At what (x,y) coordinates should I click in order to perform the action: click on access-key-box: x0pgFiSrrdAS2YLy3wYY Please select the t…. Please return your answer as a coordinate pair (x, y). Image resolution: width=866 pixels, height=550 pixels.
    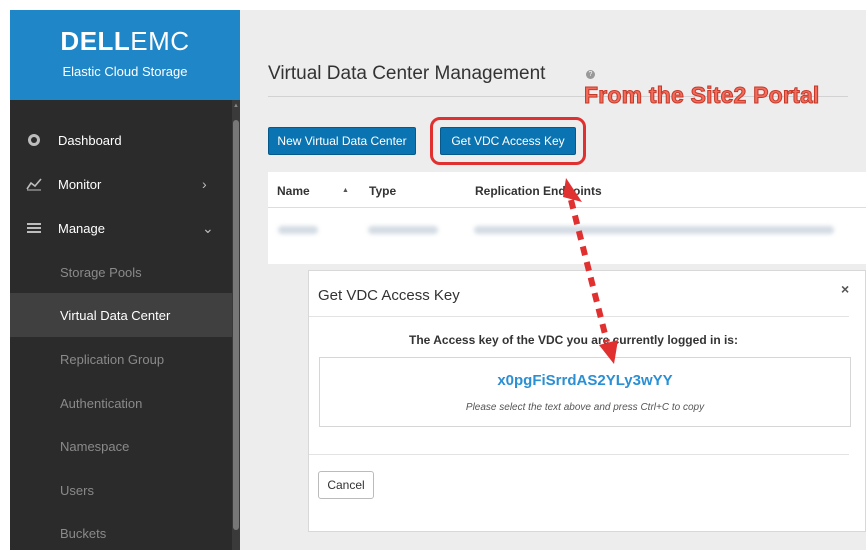
    Looking at the image, I should click on (585, 392).